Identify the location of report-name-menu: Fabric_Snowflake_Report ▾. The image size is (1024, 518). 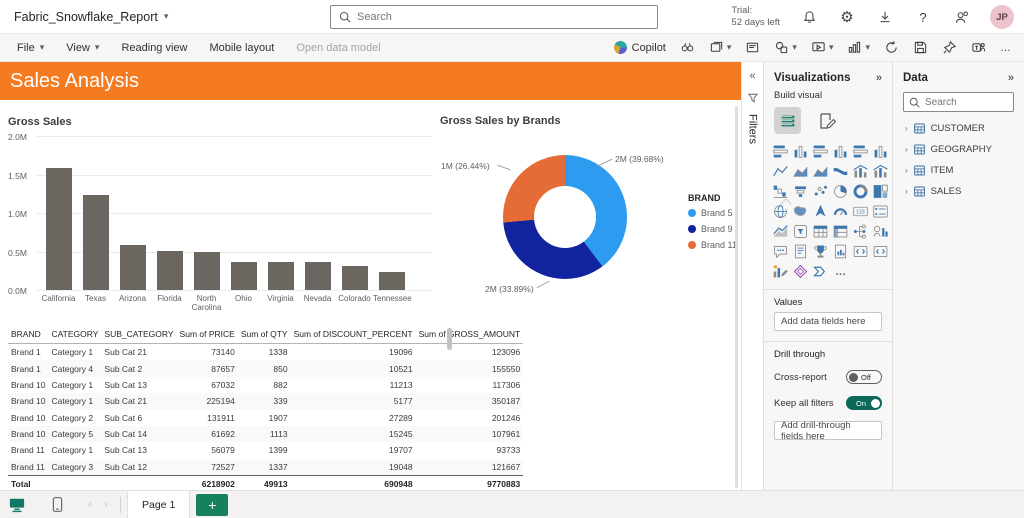
(91, 17).